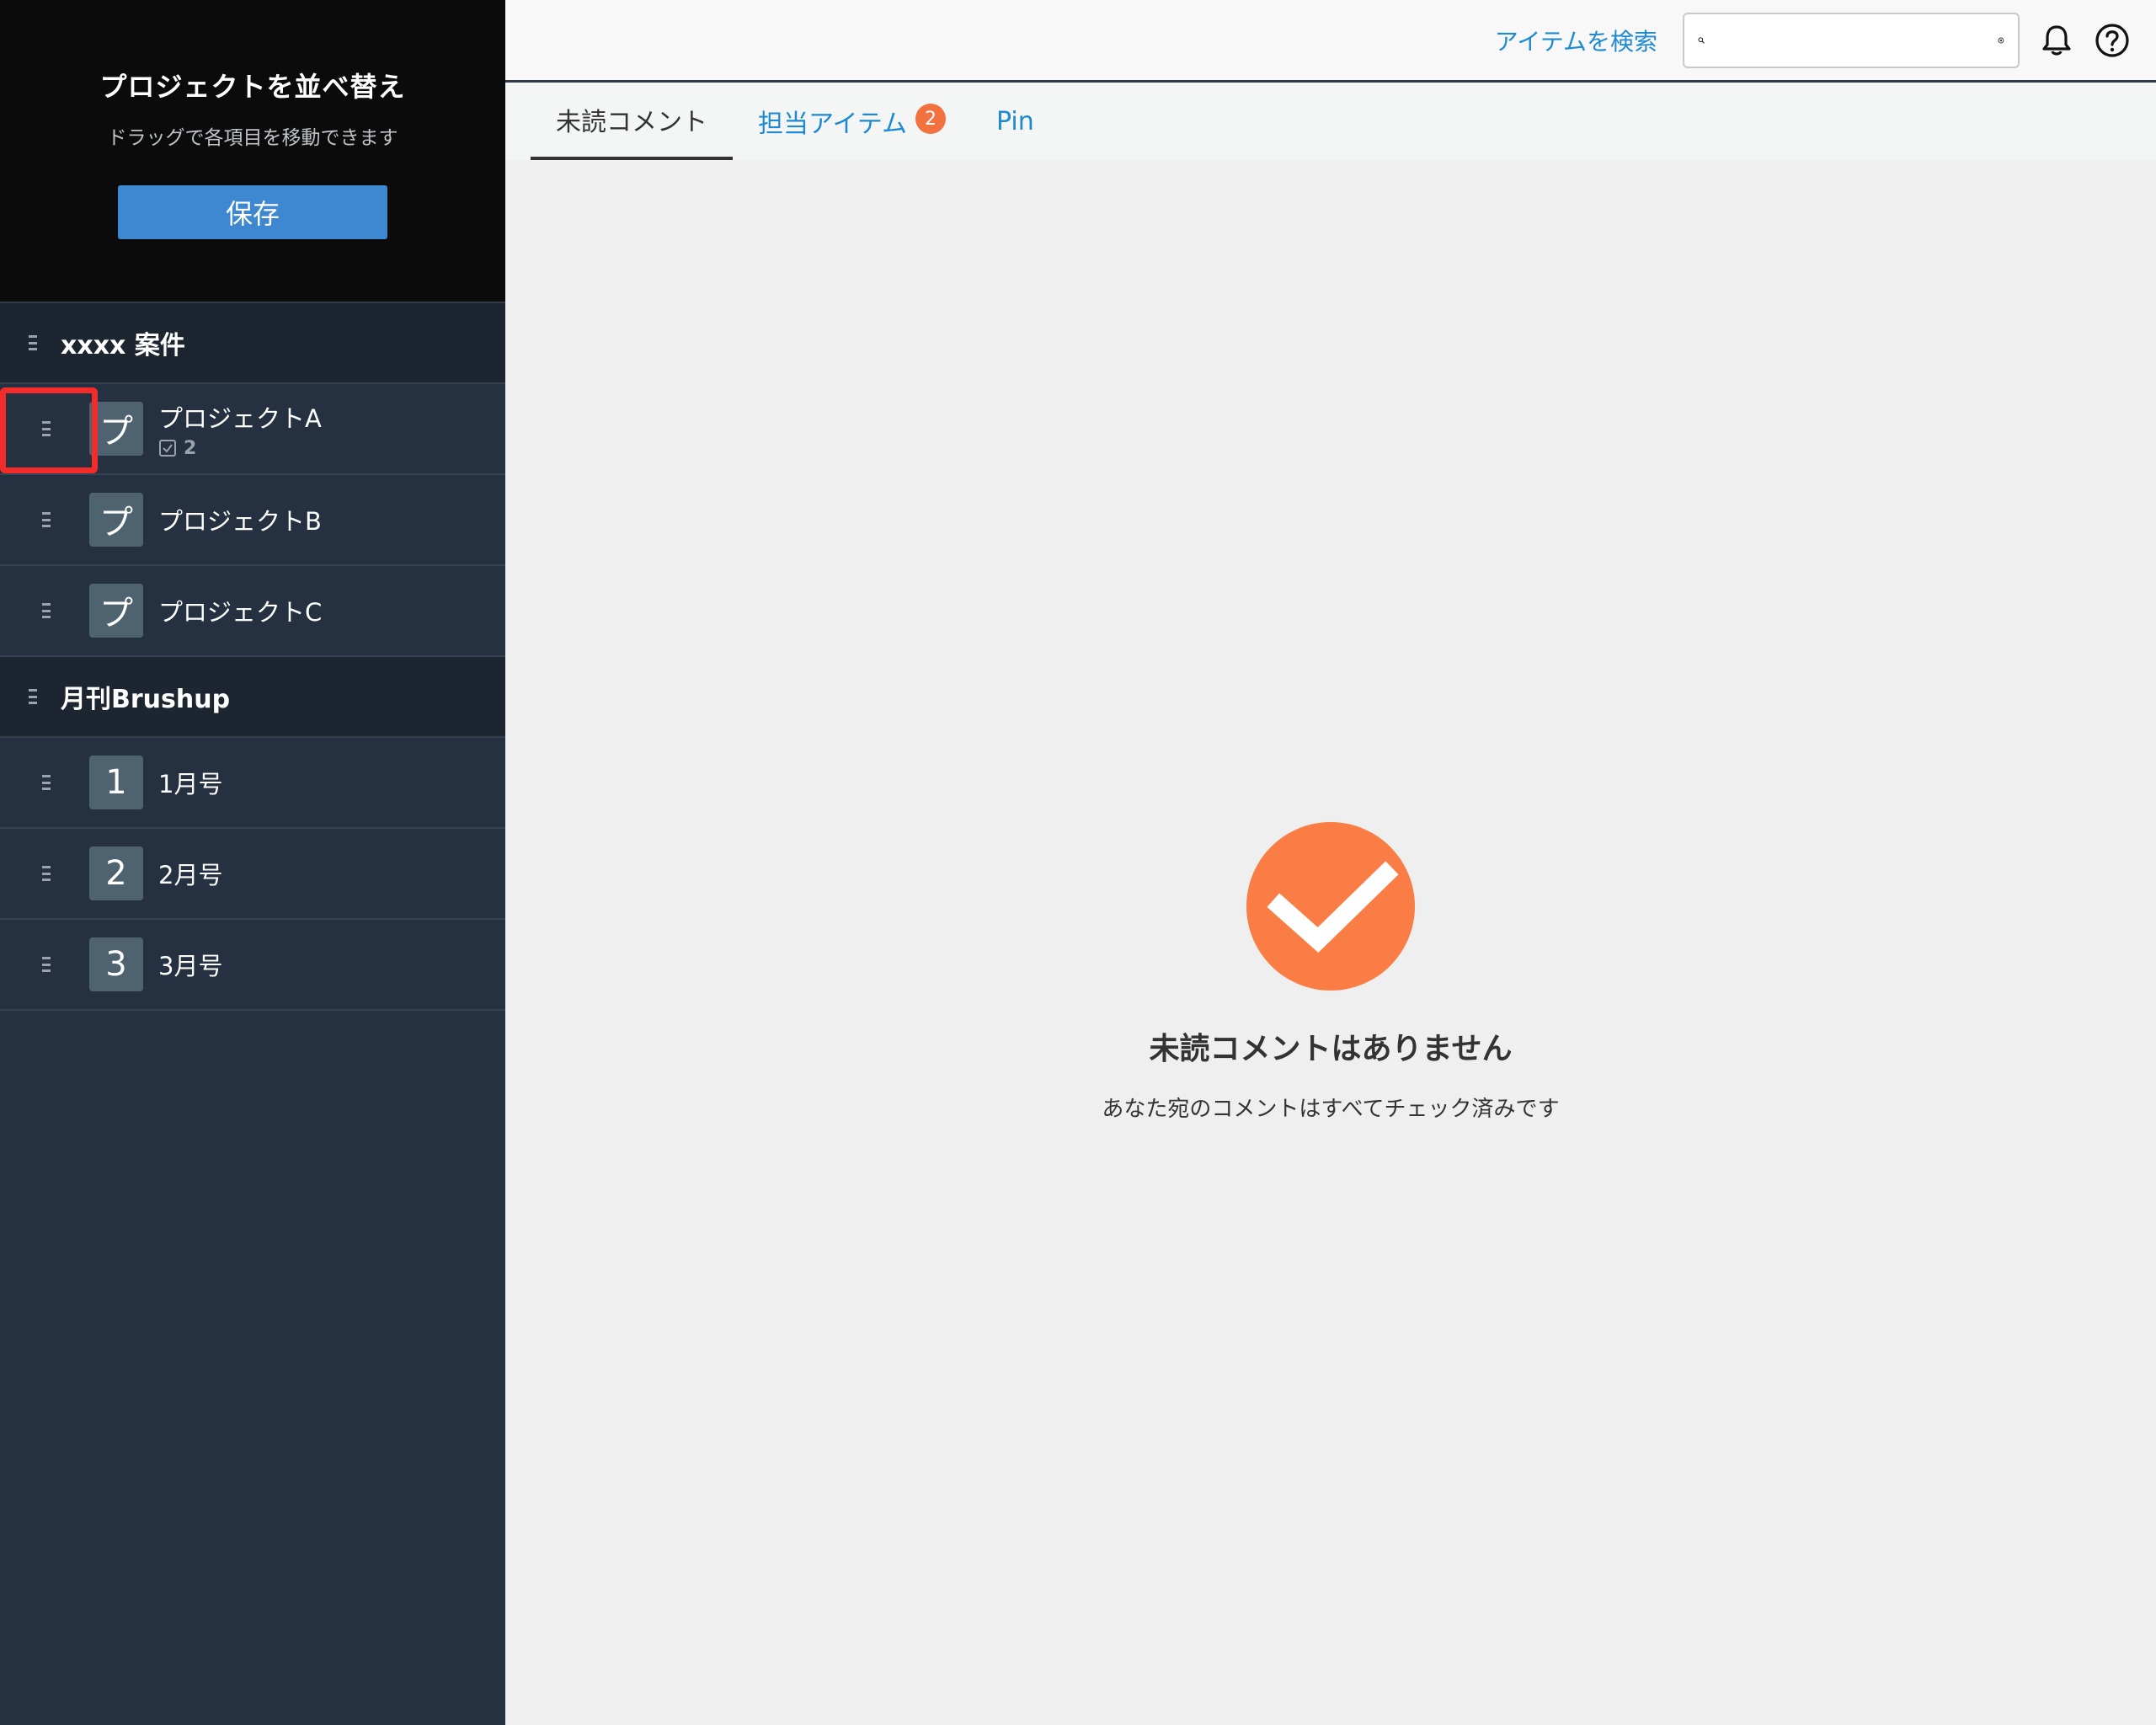  Describe the element at coordinates (1331, 1049) in the screenshot. I see `empty-state-title: 未読コメントはありません` at that location.